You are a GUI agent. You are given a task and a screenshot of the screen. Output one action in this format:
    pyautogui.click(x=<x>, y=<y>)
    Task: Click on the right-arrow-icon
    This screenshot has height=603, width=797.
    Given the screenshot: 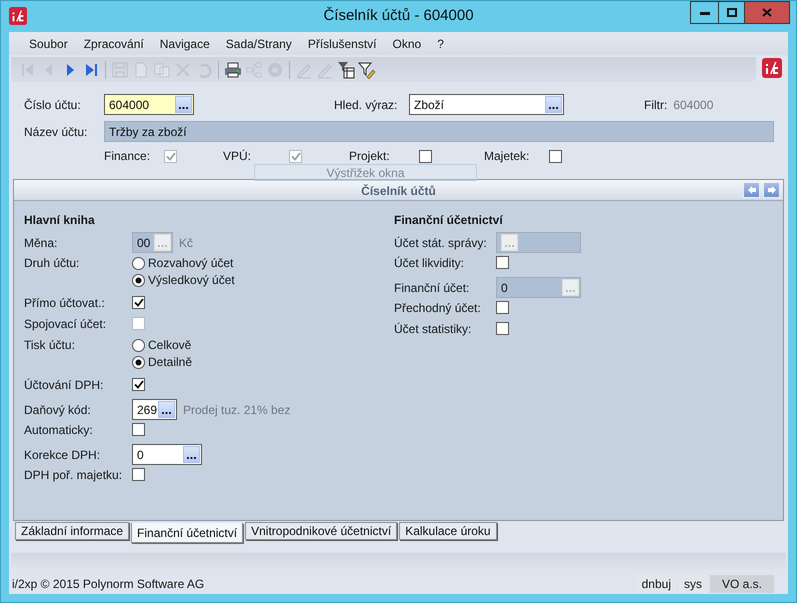 What is the action you would take?
    pyautogui.click(x=771, y=190)
    